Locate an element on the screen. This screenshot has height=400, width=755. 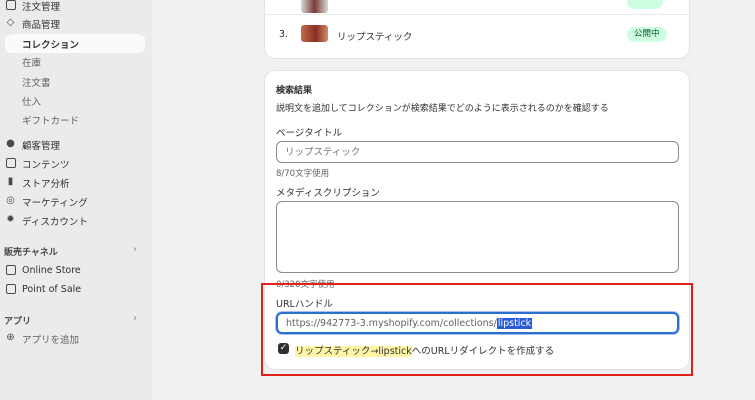
sidebar-item-point-of-sale: Point of Sale is located at coordinates (72, 289).